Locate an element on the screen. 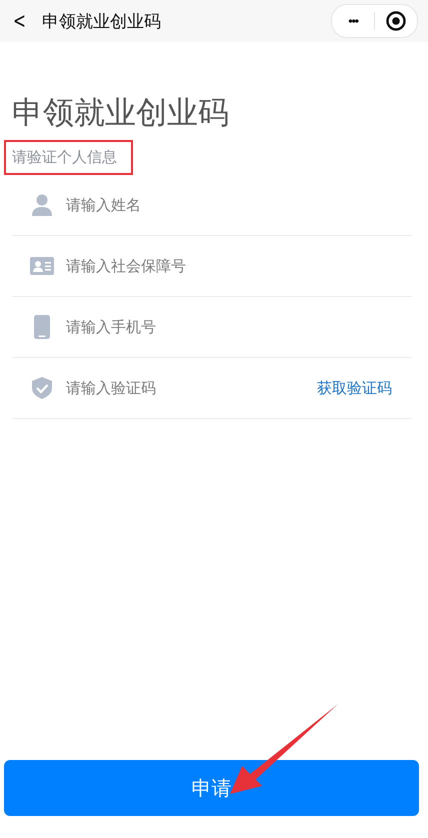 The height and width of the screenshot is (838, 428). back-button: < is located at coordinates (16, 21).